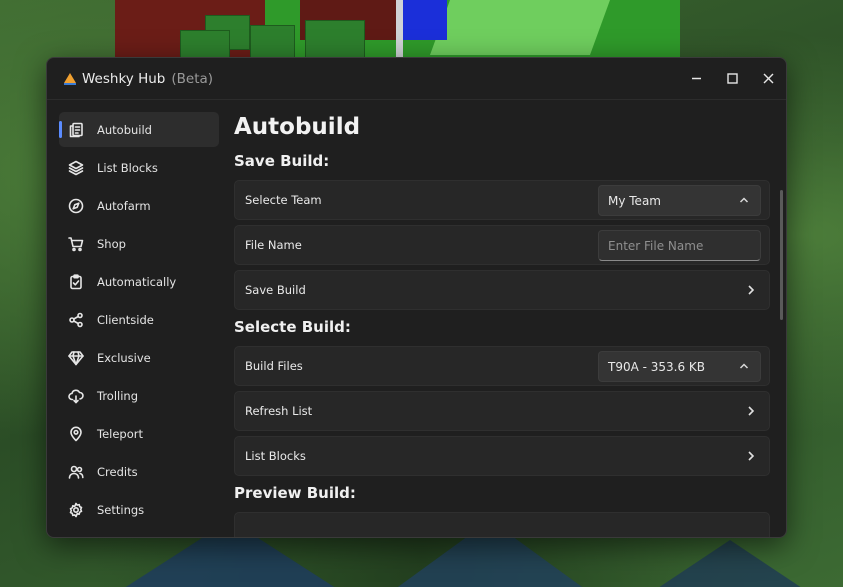 Image resolution: width=843 pixels, height=587 pixels. Describe the element at coordinates (657, 366) in the screenshot. I see `build-files-dropdown-value: T90A - 353.6 KB` at that location.